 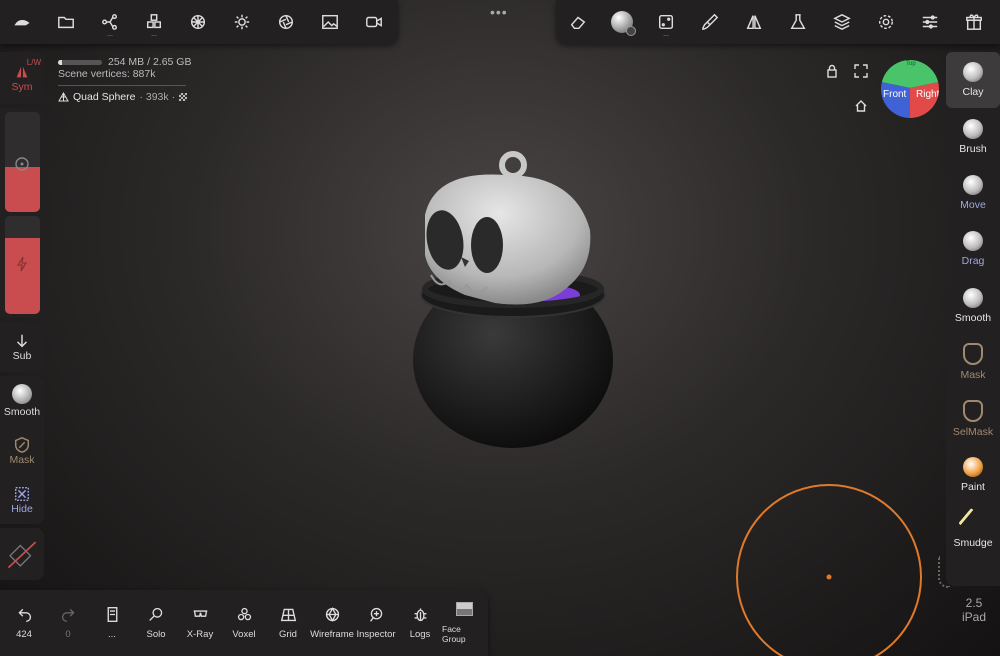 I want to click on flask-icon, so click(x=798, y=22).